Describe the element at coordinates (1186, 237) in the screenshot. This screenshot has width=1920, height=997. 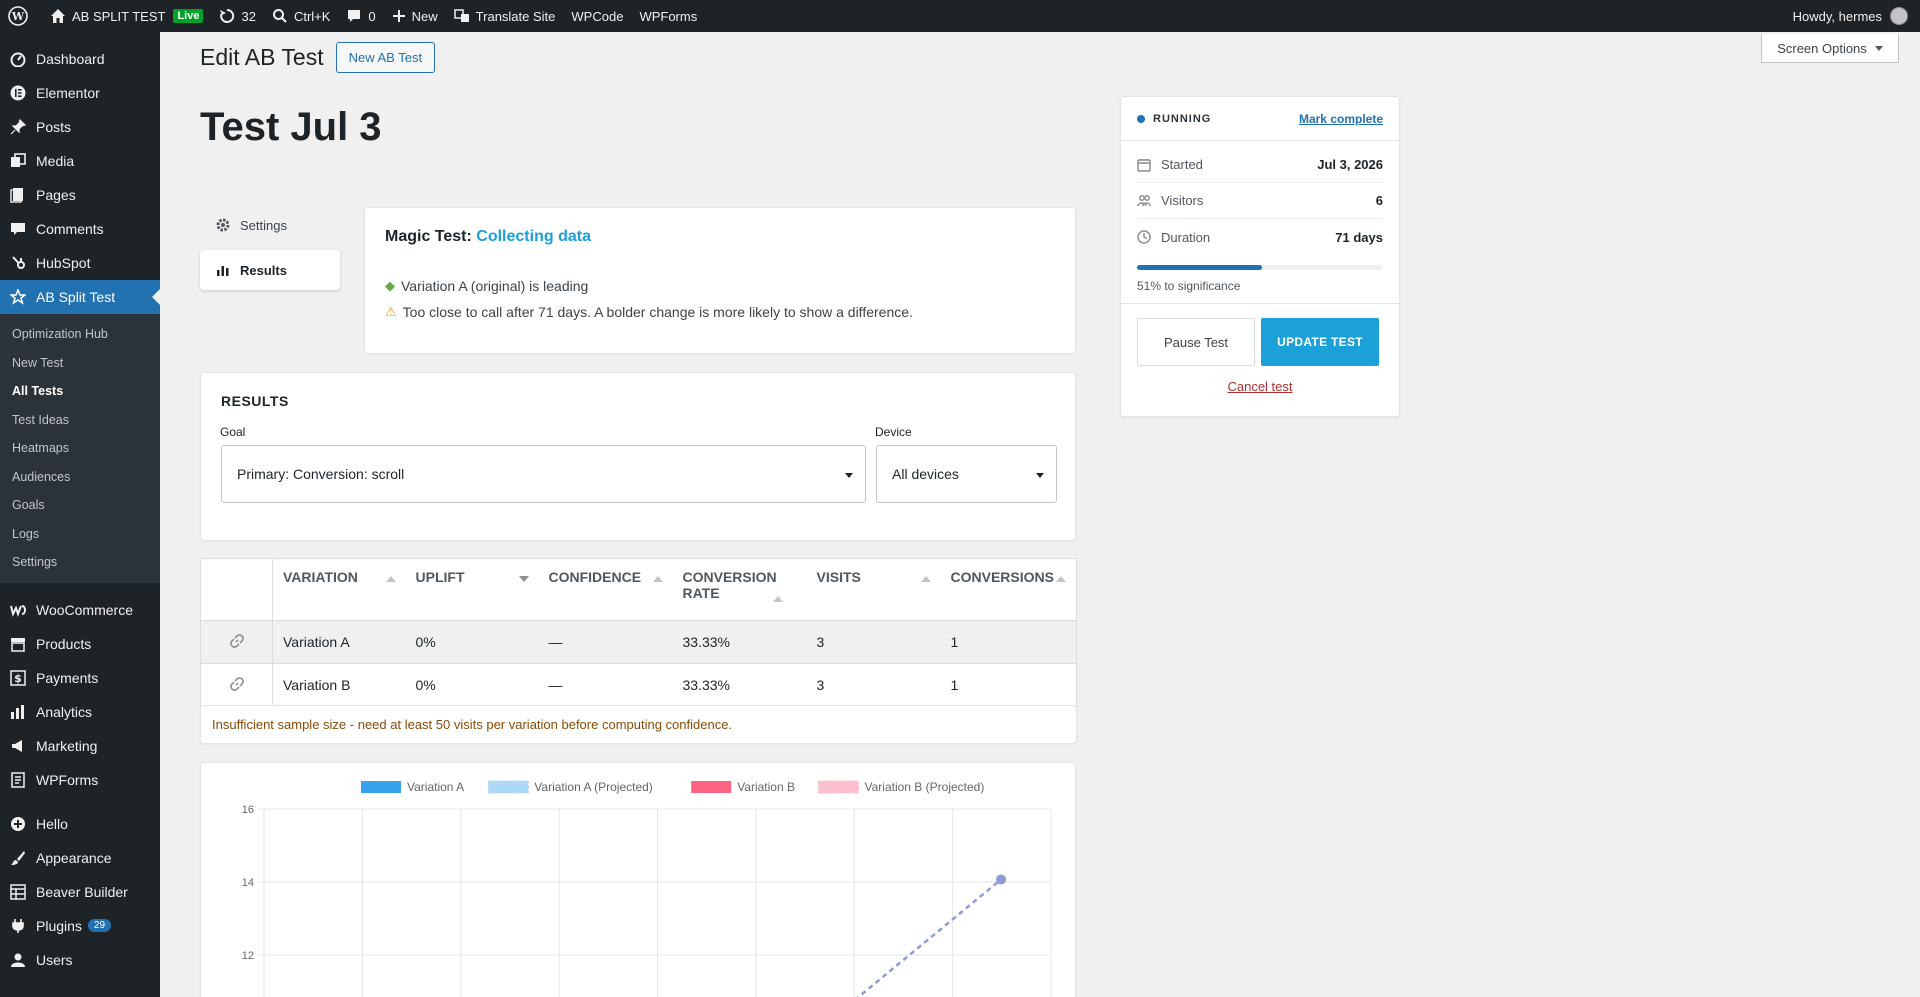
I see `duration-label: Duration` at that location.